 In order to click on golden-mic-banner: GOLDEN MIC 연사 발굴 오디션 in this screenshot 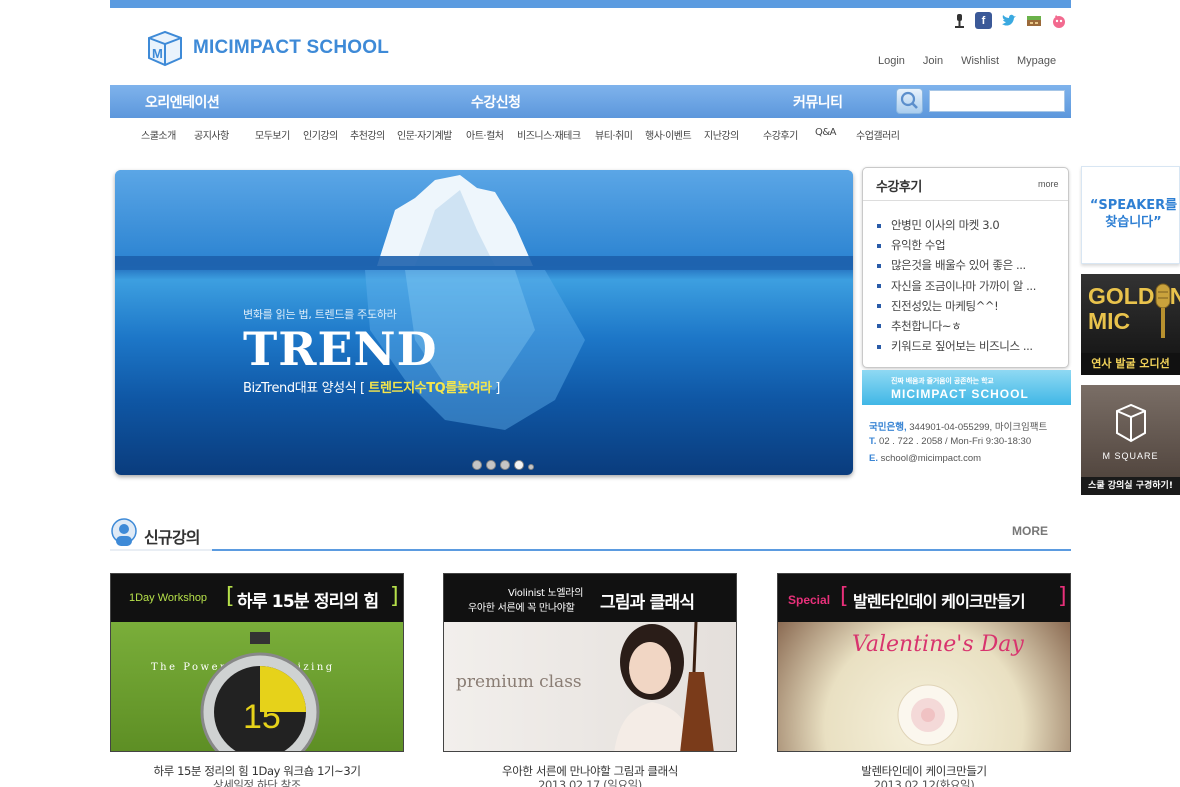, I will do `click(1130, 324)`.